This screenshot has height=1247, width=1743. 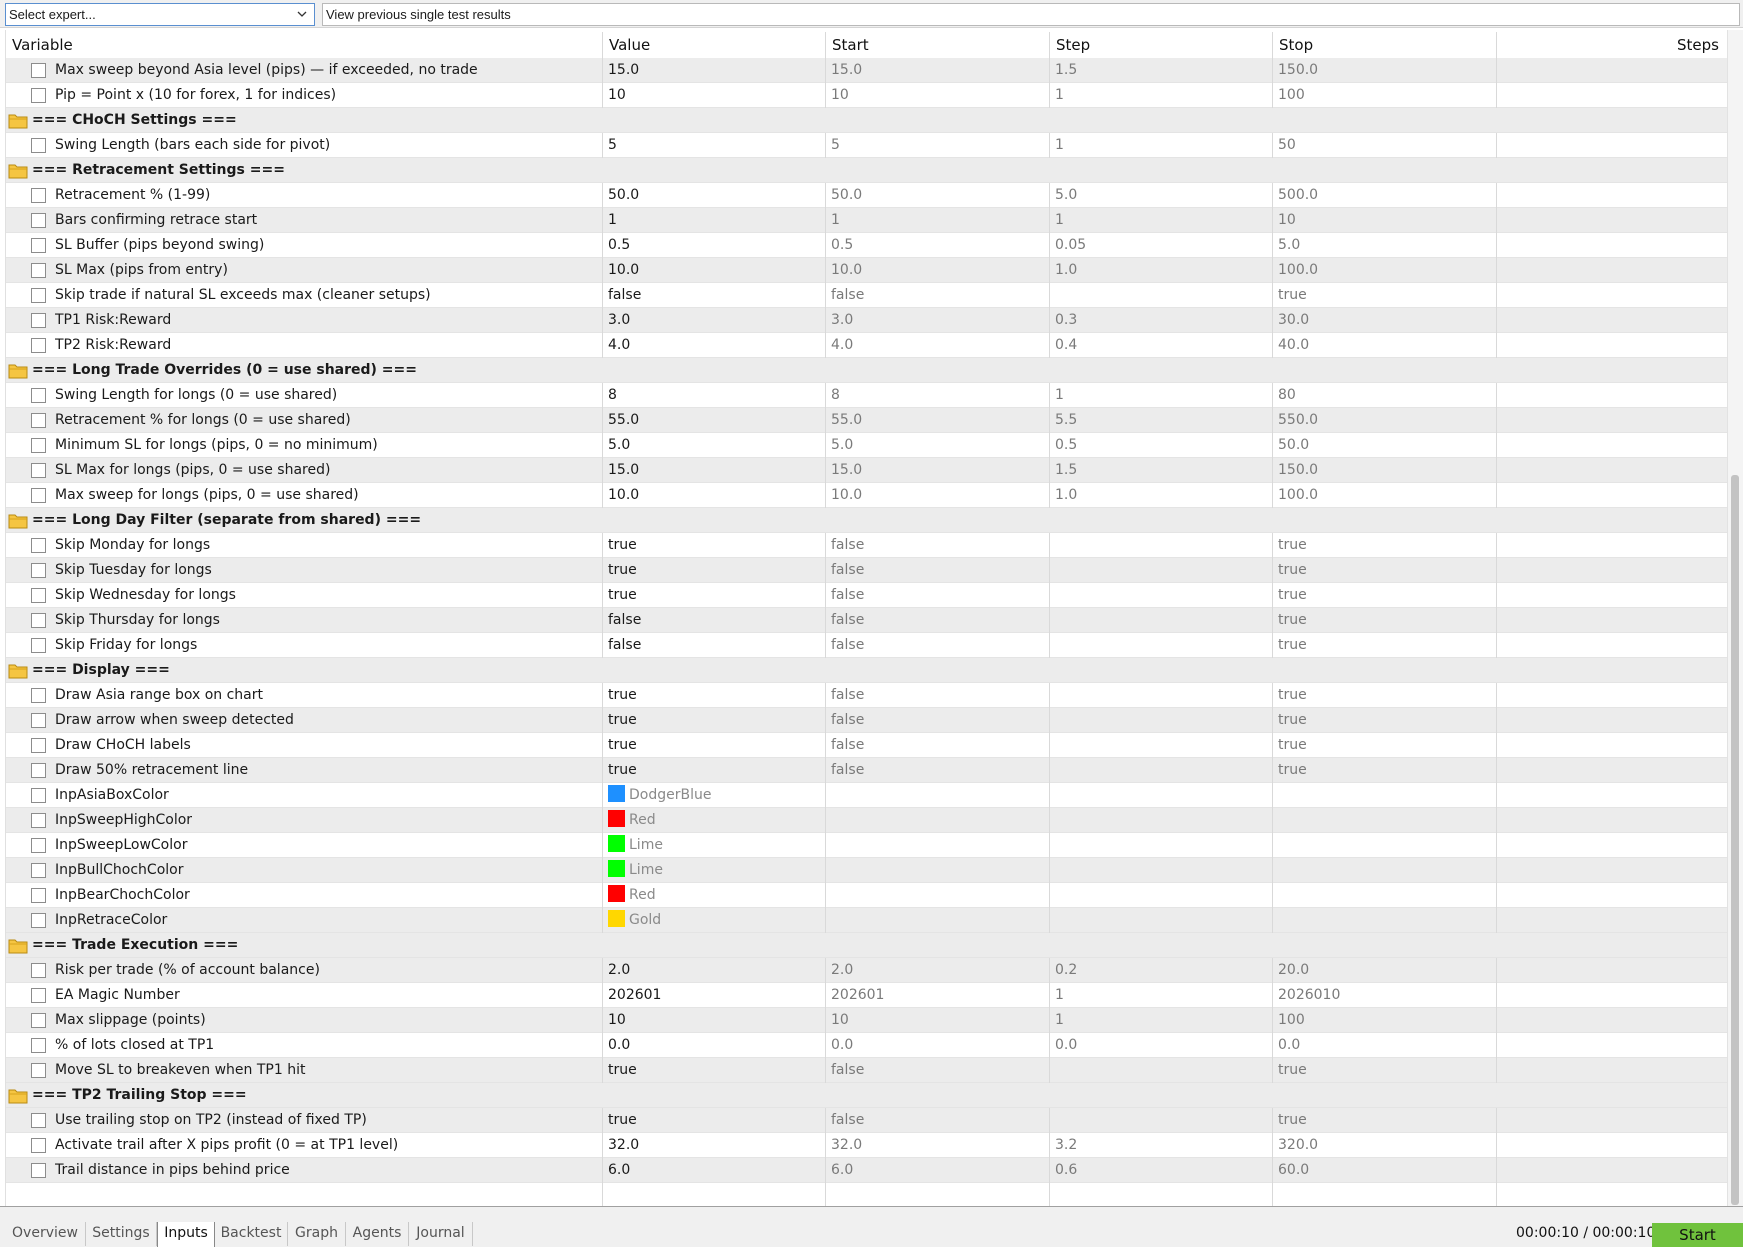 I want to click on vertical-scrollbar, so click(x=1735, y=618).